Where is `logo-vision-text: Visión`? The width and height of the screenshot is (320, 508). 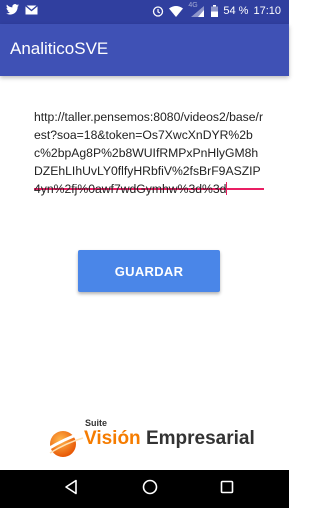
logo-vision-text: Visión is located at coordinates (112, 438).